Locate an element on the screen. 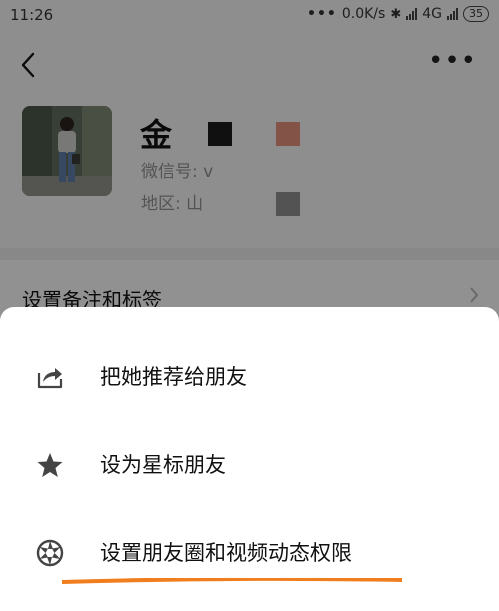 This screenshot has height=611, width=499. recommend-to-friend-item: 把她推荐给朋友 is located at coordinates (249, 375).